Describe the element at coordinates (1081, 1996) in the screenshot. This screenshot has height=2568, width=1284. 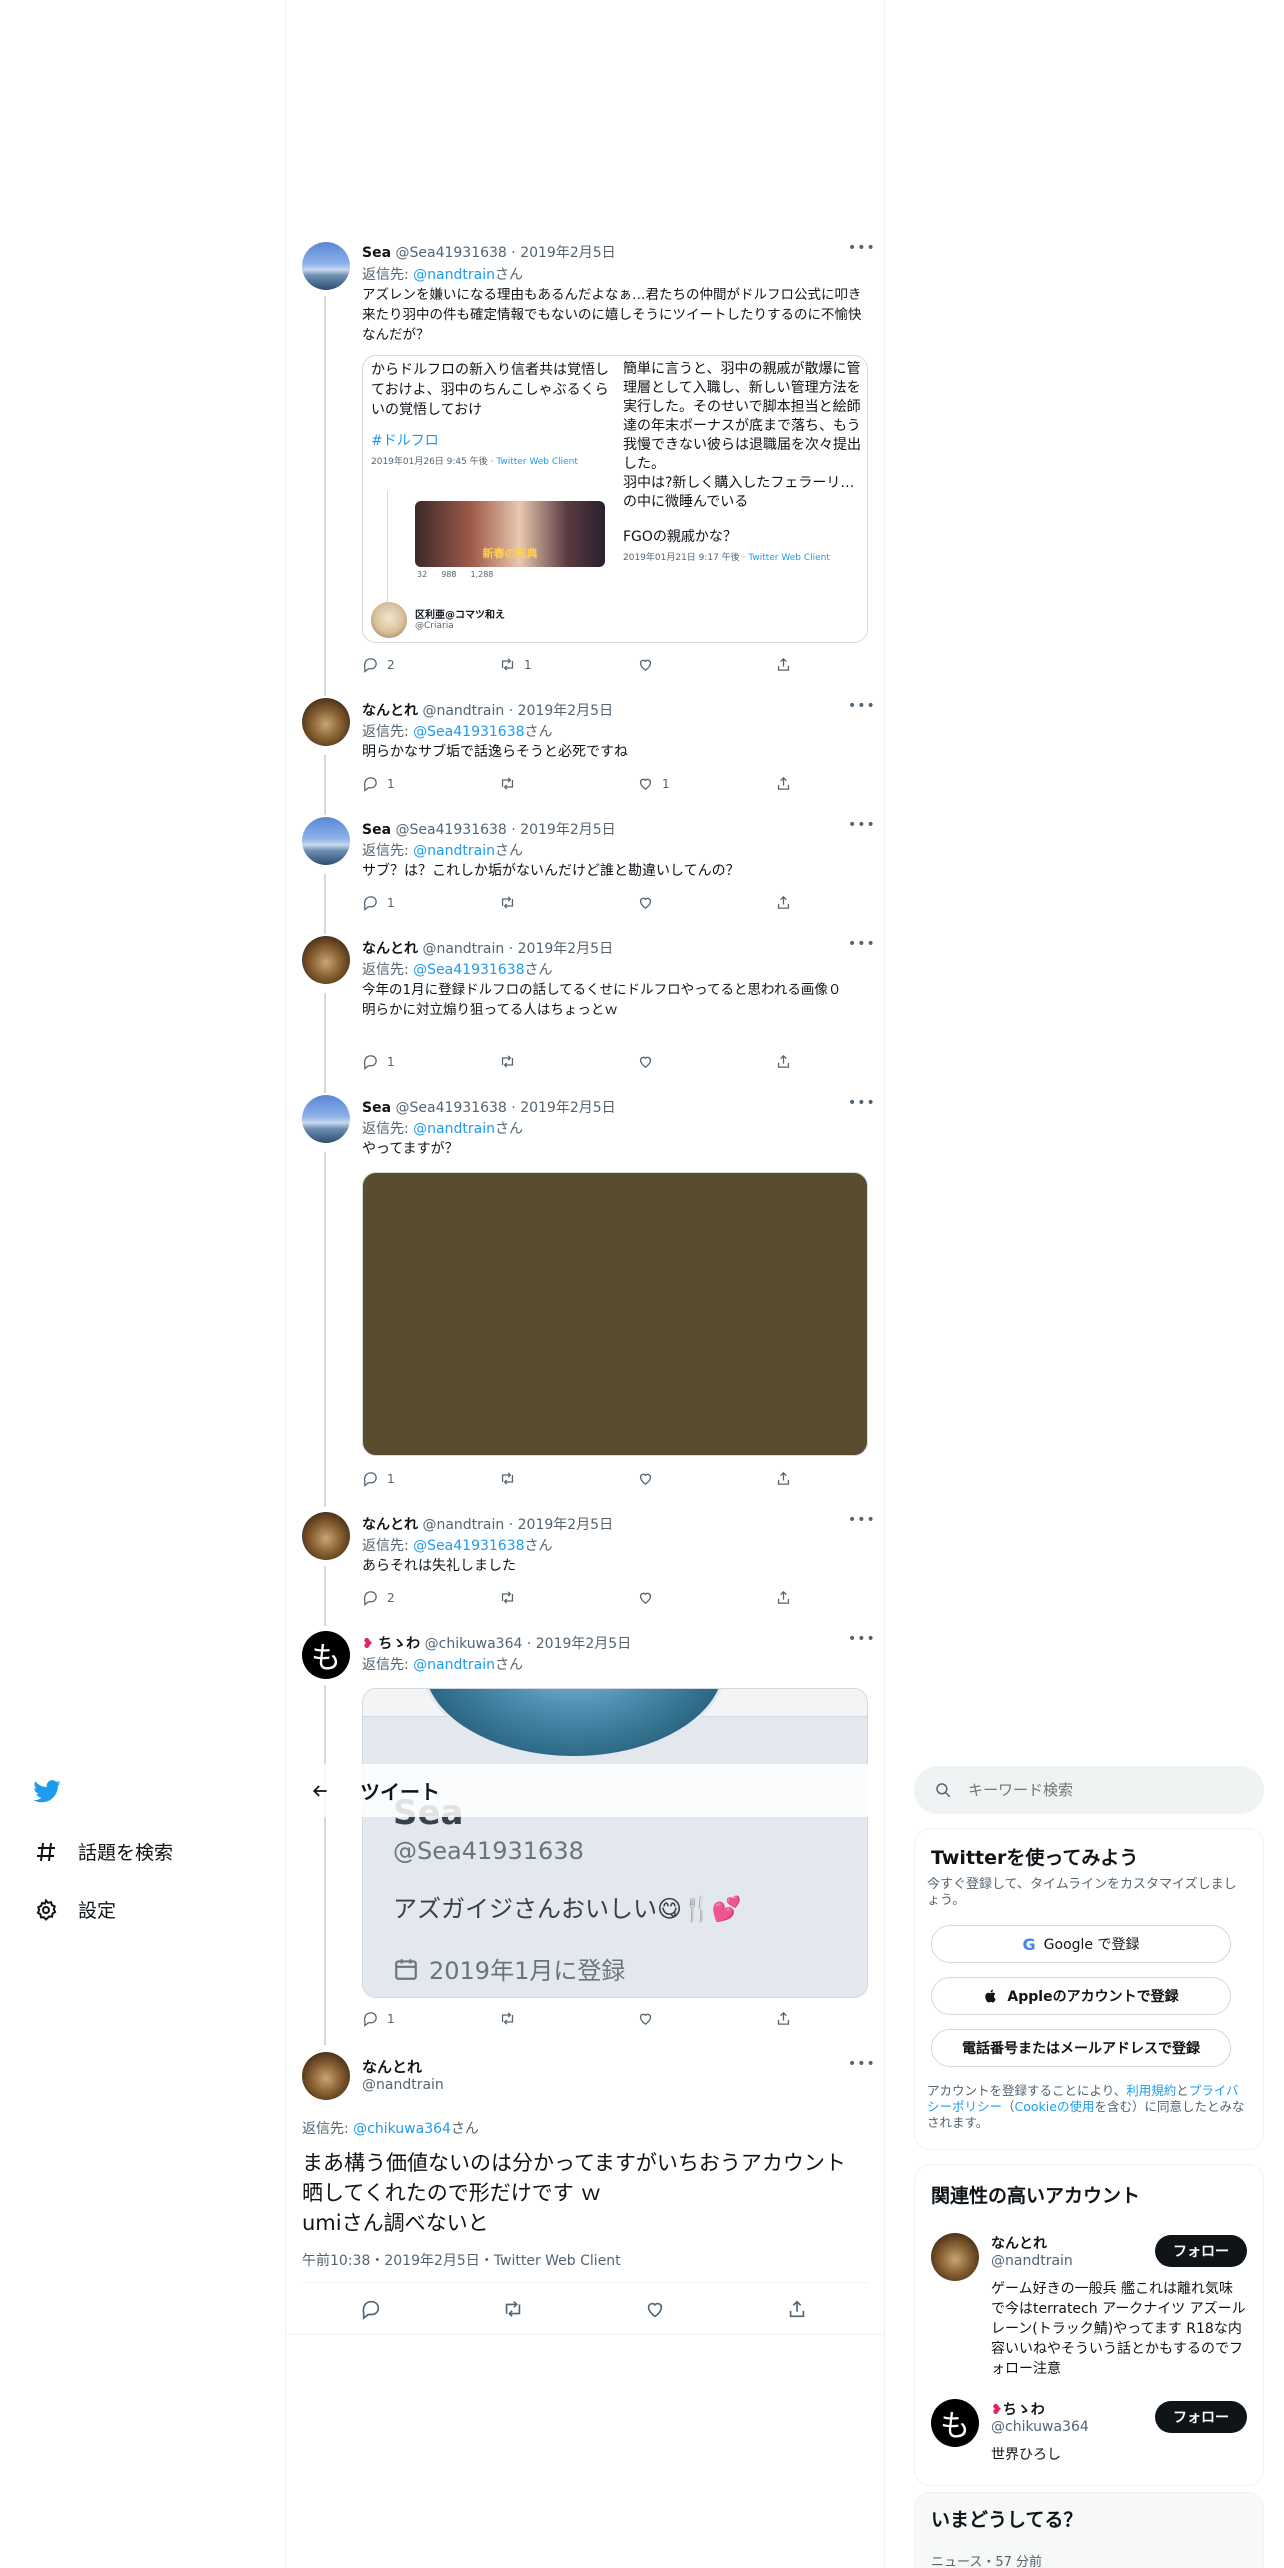
I see `apple-signup-button: Appleのアカウントで登録` at that location.